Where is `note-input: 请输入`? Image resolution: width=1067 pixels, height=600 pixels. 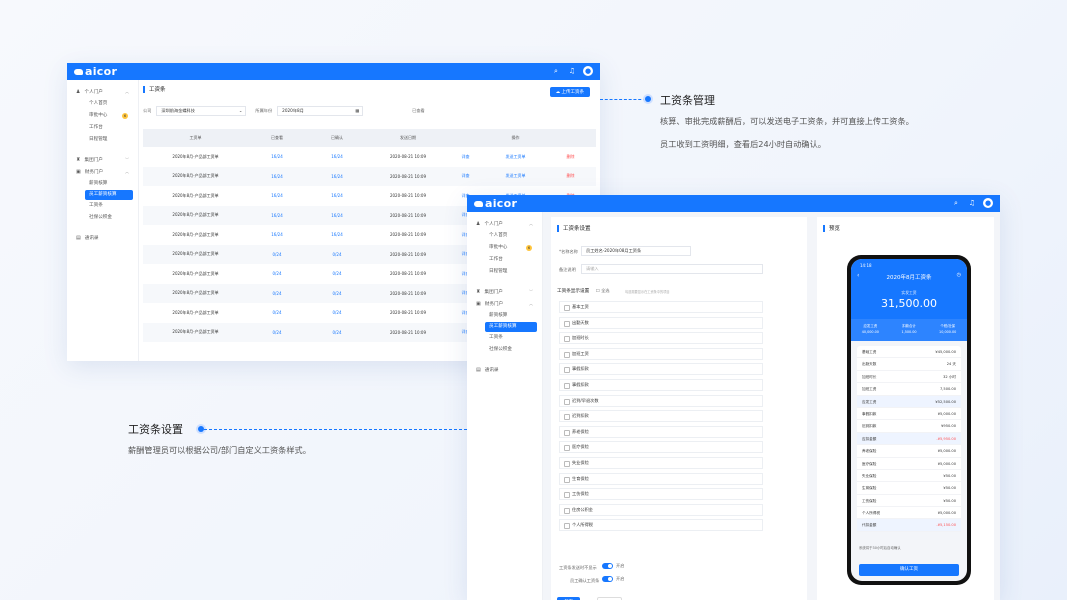
note-input: 请输入 is located at coordinates (672, 269).